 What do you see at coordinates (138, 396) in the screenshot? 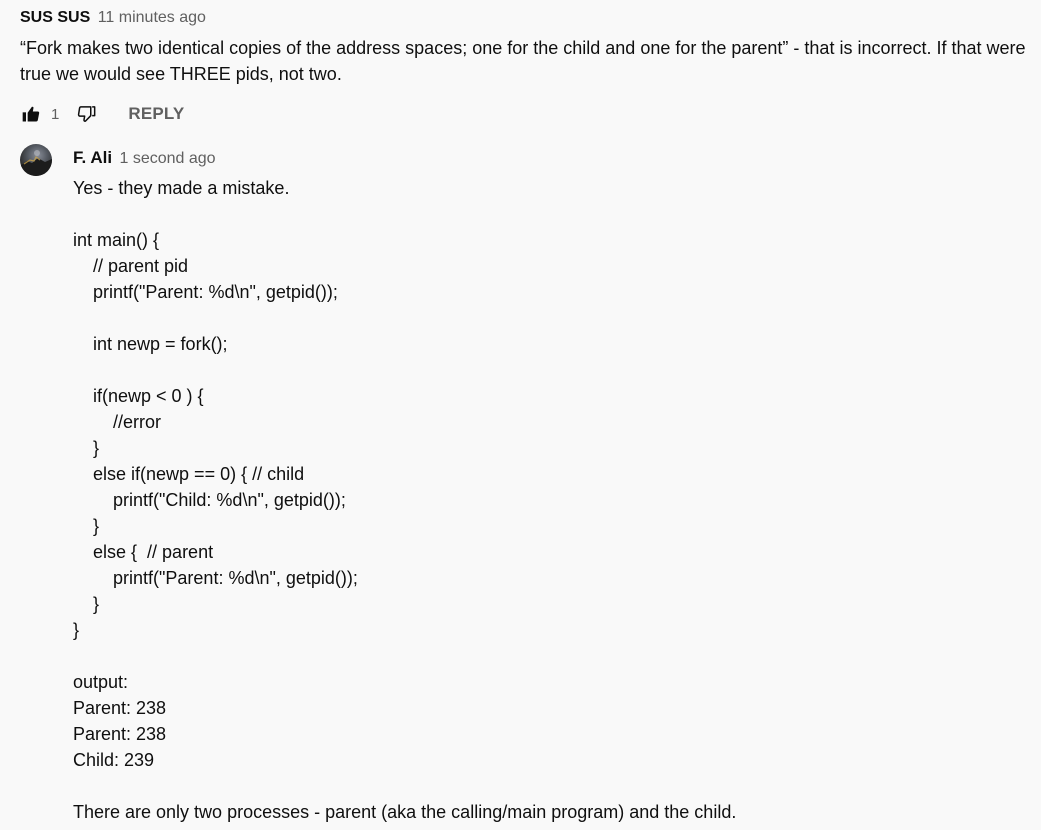
I see `reply-line: if(newp < 0 ) {` at bounding box center [138, 396].